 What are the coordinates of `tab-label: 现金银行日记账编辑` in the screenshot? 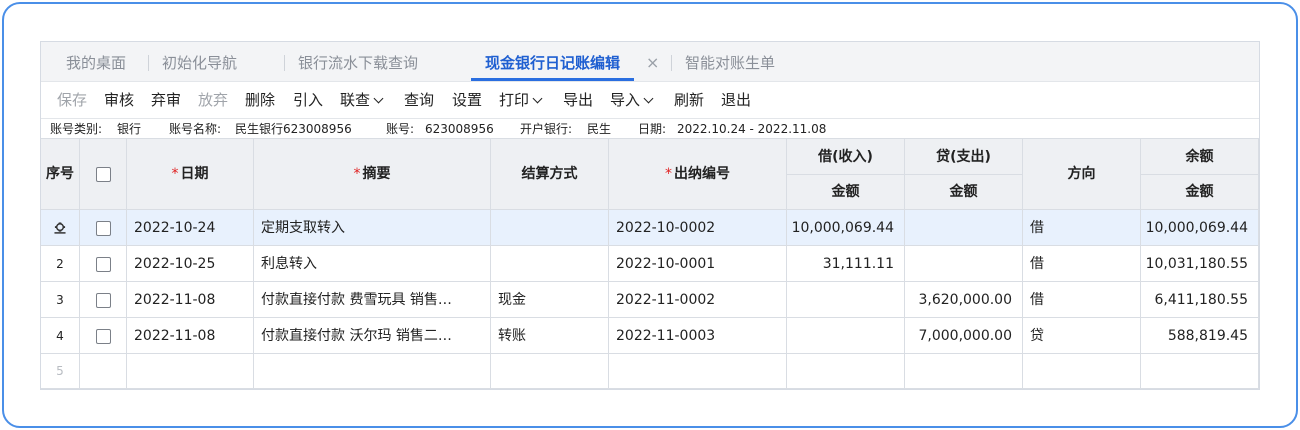 It's located at (553, 63).